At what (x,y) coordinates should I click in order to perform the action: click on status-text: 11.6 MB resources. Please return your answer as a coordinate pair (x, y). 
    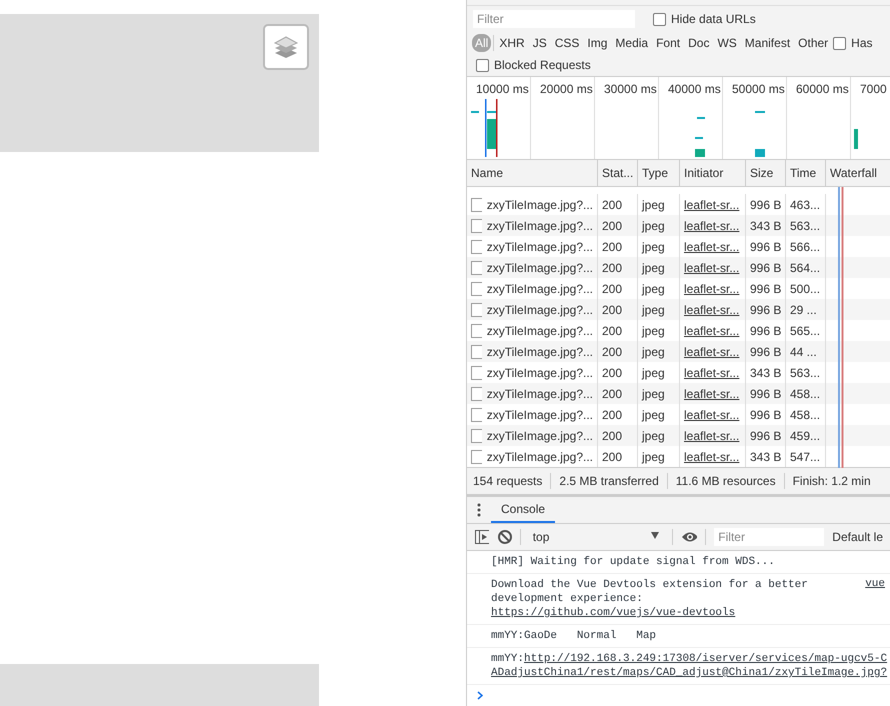
    Looking at the image, I should click on (726, 481).